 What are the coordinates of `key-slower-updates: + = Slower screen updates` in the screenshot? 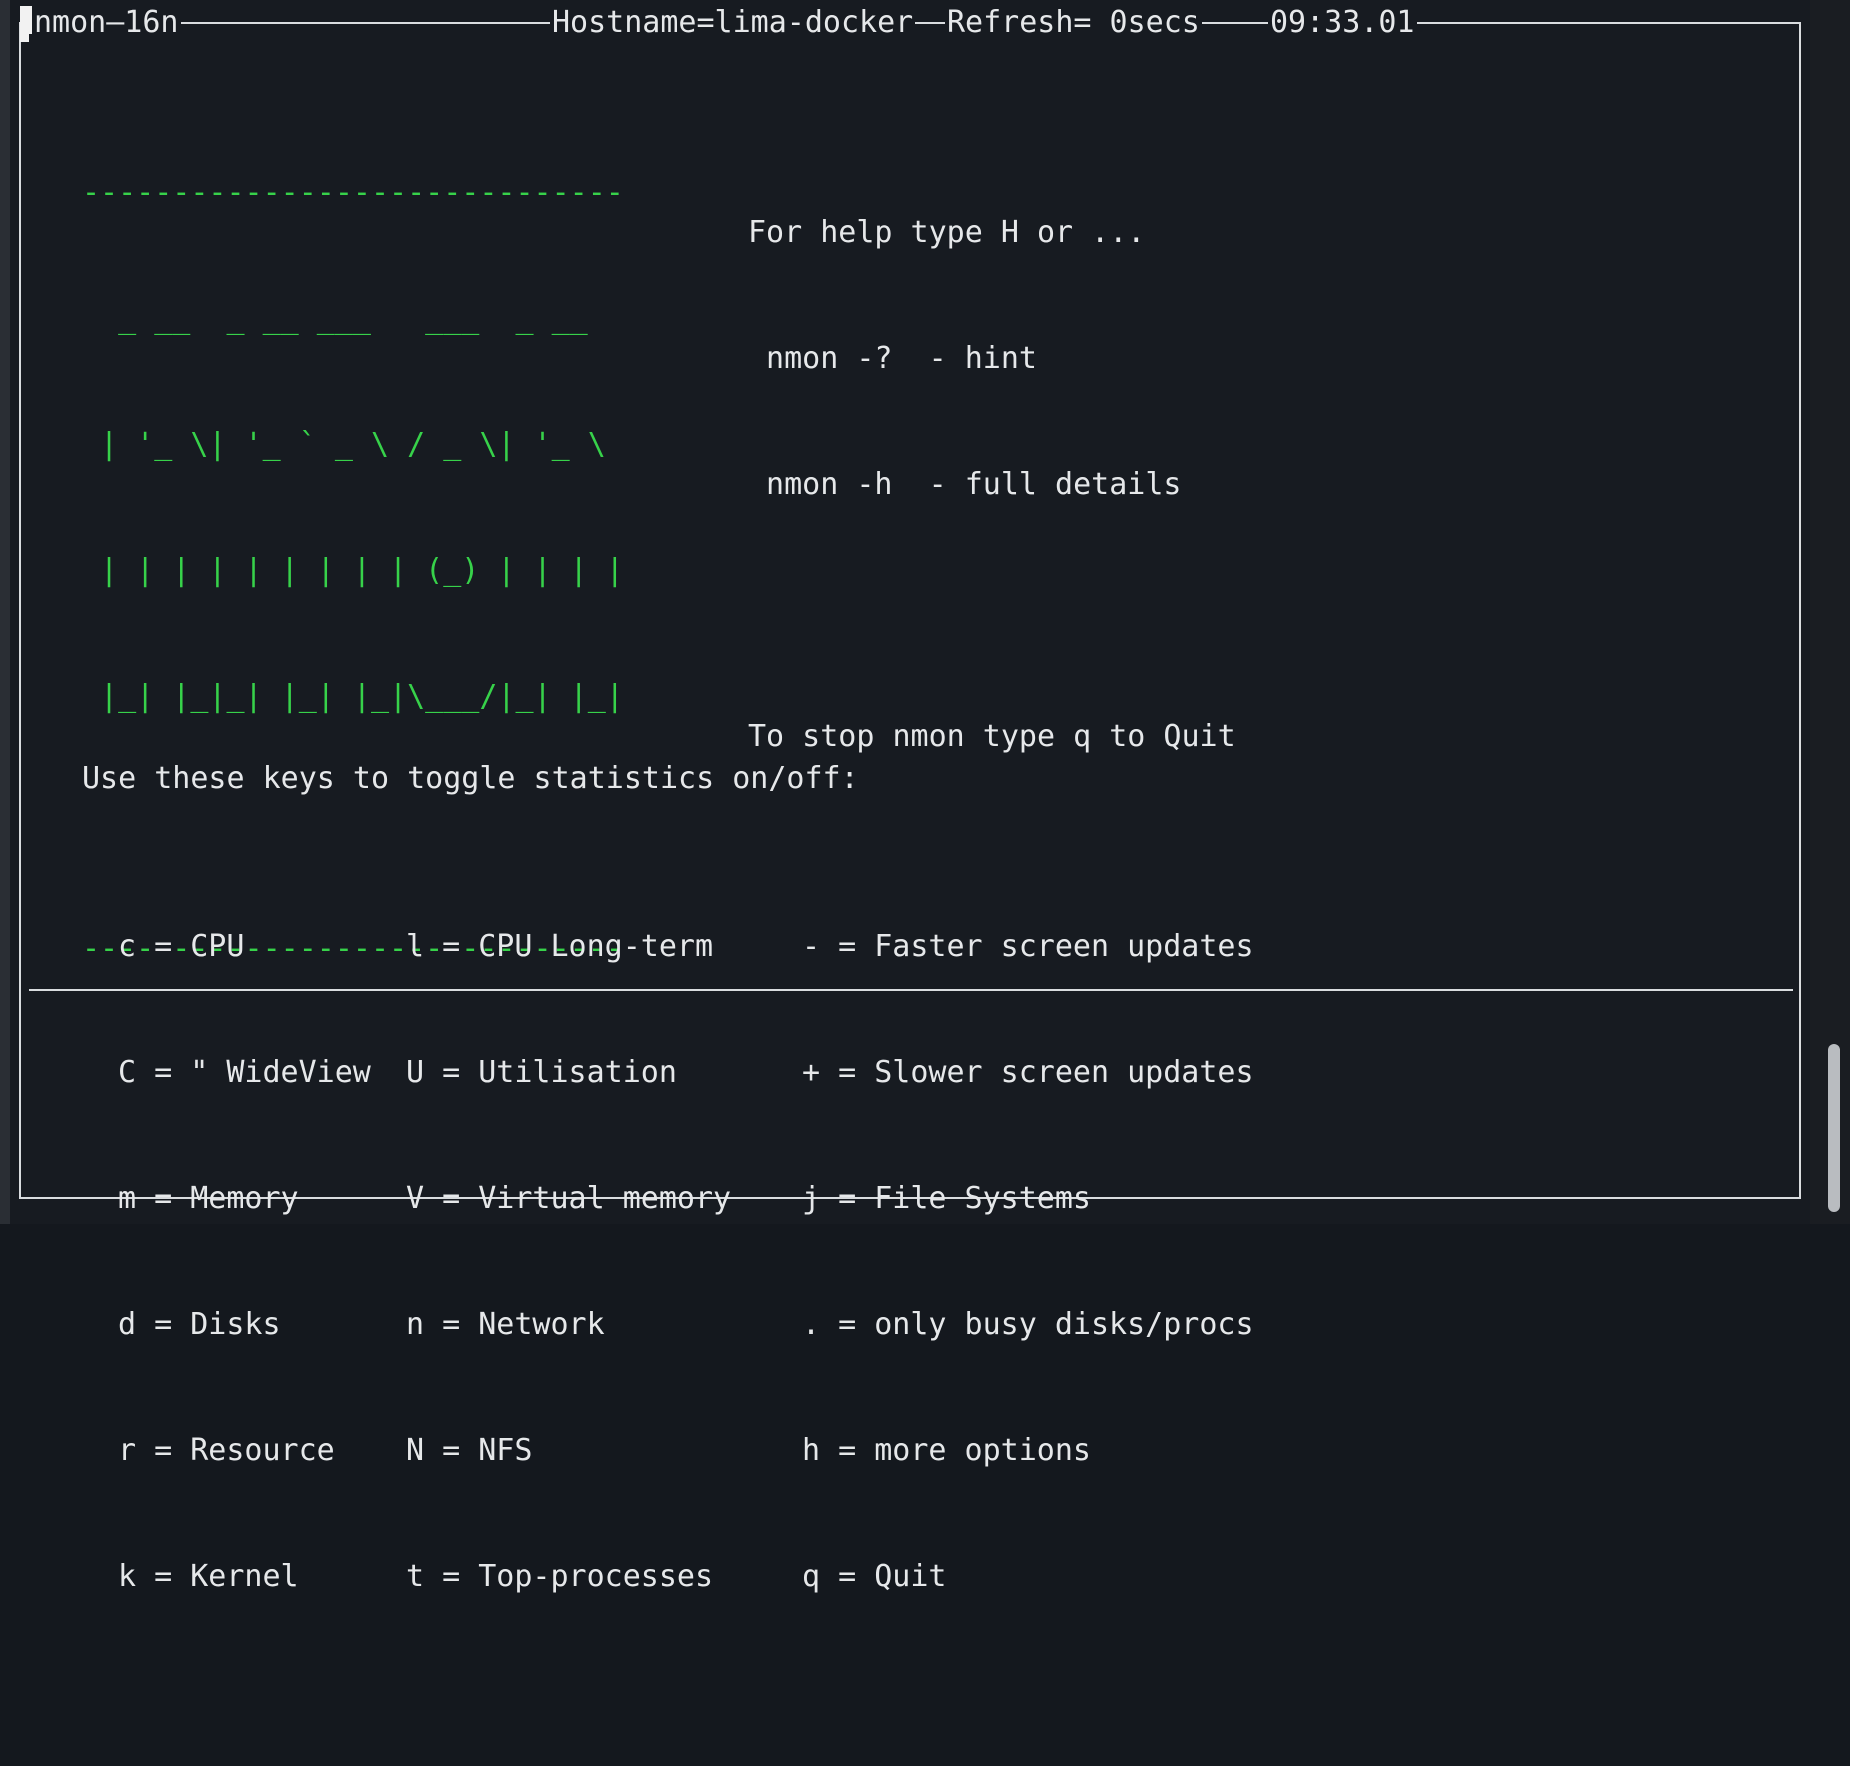 It's located at (1028, 1072).